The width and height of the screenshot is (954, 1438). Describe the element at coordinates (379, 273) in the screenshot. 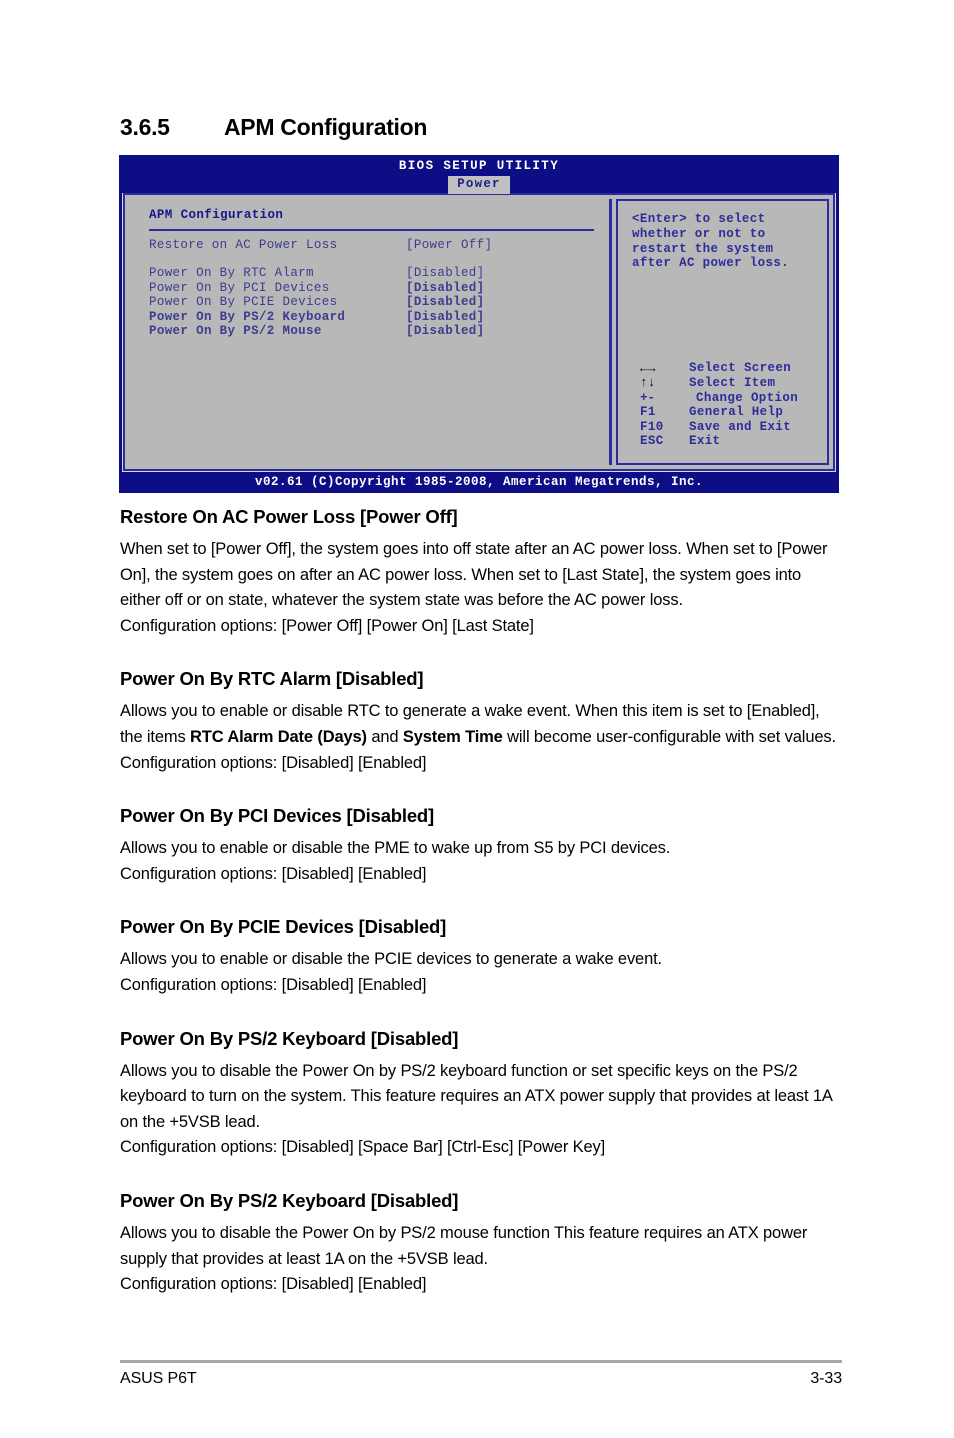

I see `setting-row-power-on-by-rtc-alarm: Power On By RTC Alarm [Disabled]` at that location.